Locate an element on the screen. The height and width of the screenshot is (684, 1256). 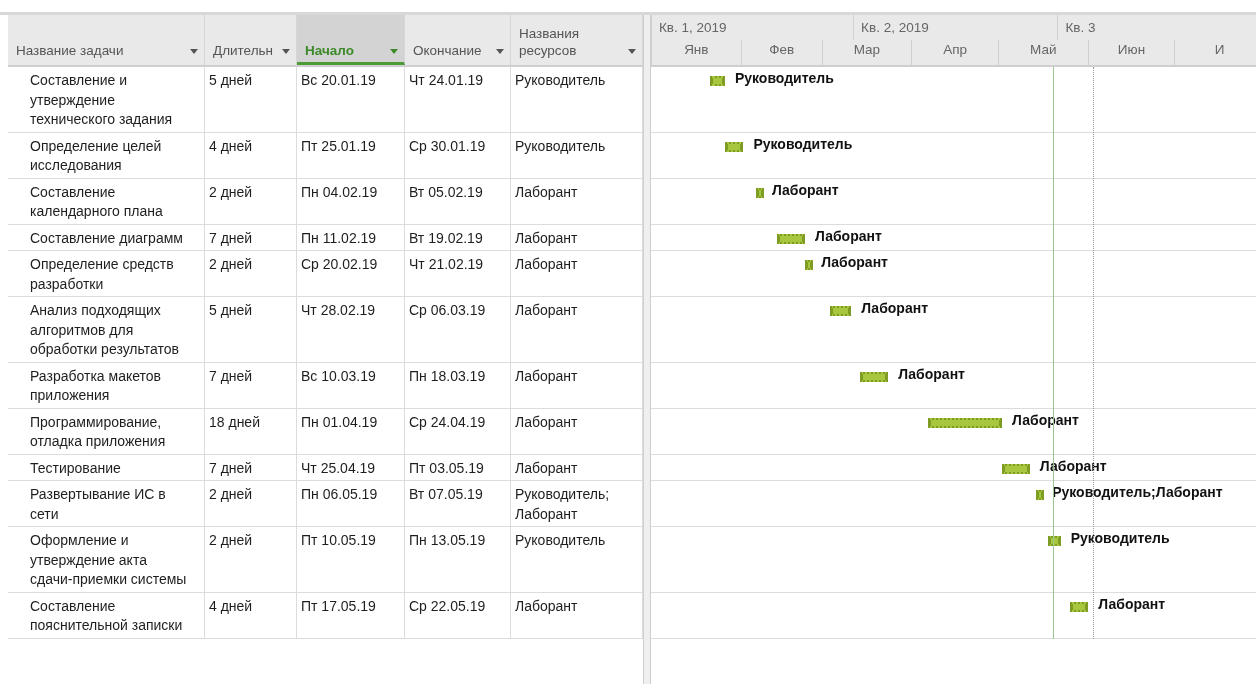
table-cell: Программирование, отладка приложения is located at coordinates (98, 431).